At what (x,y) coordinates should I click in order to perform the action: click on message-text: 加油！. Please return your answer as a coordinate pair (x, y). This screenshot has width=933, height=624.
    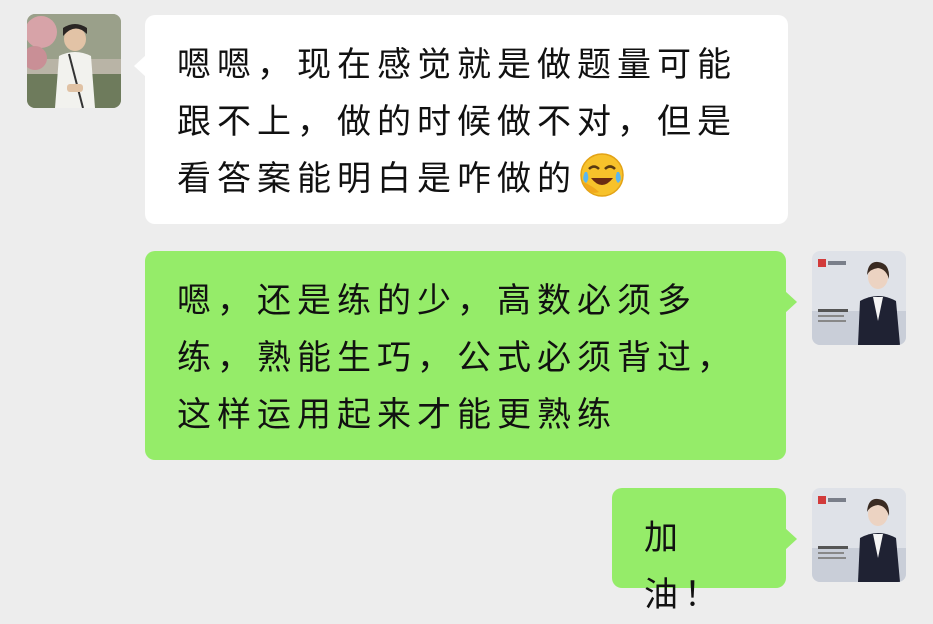
    Looking at the image, I should click on (684, 566).